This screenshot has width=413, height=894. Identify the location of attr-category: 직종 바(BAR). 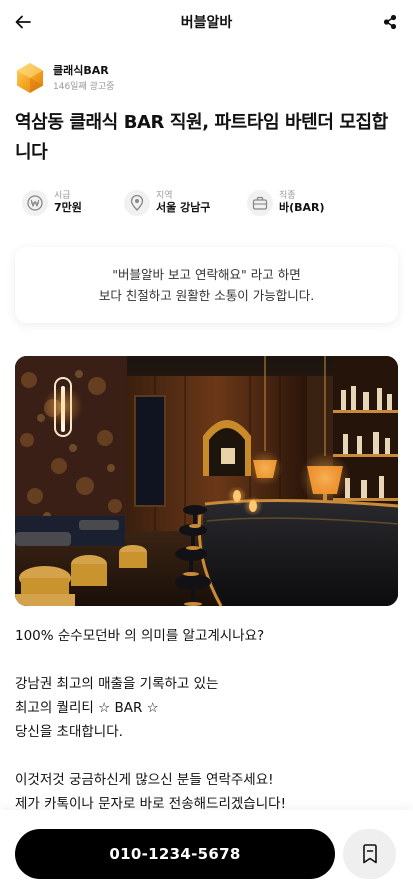
(286, 203).